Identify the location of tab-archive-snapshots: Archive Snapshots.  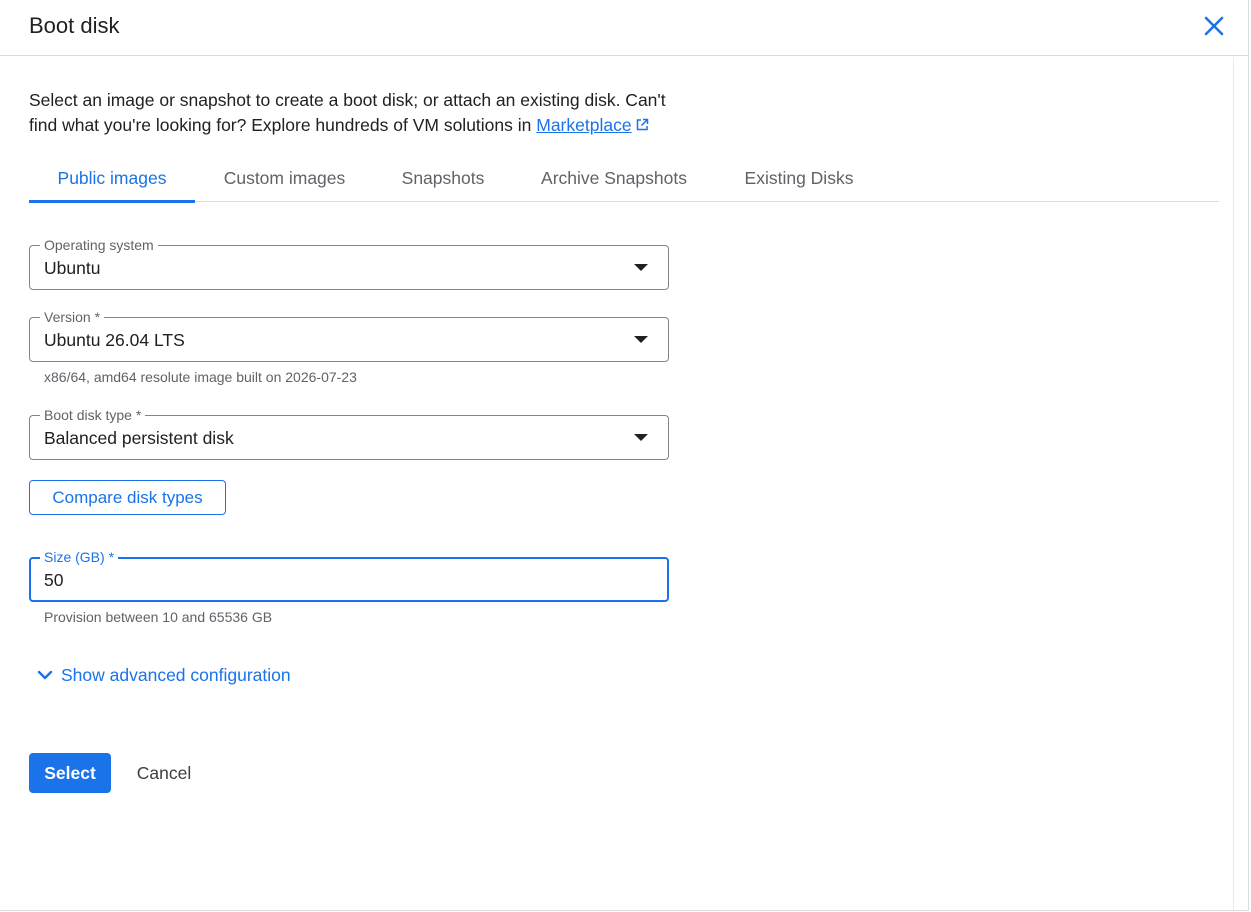
(614, 179).